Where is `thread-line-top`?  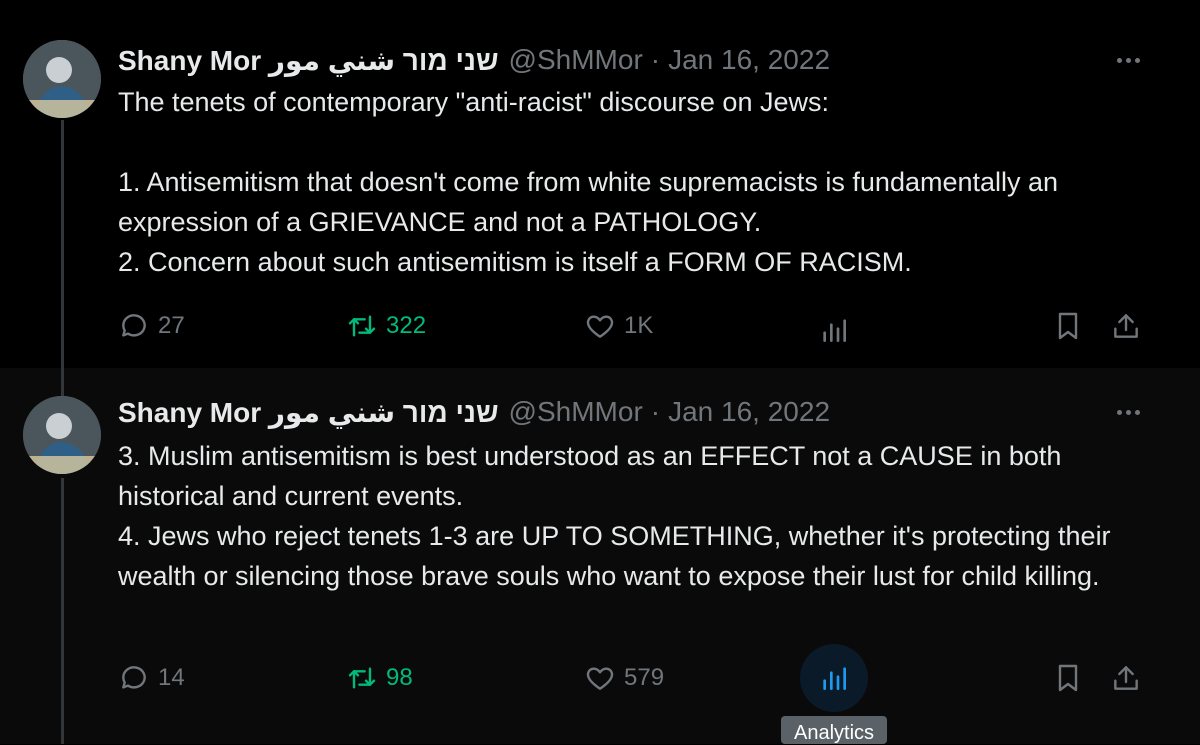 thread-line-top is located at coordinates (62, 382).